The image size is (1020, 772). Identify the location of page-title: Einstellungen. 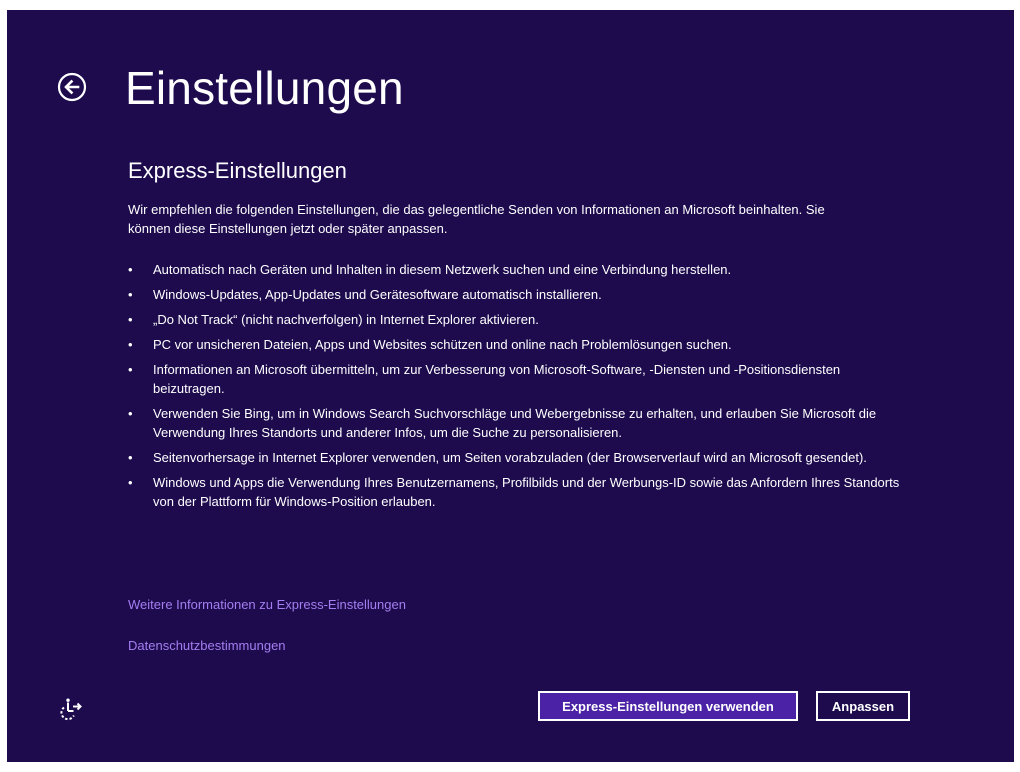
(264, 88).